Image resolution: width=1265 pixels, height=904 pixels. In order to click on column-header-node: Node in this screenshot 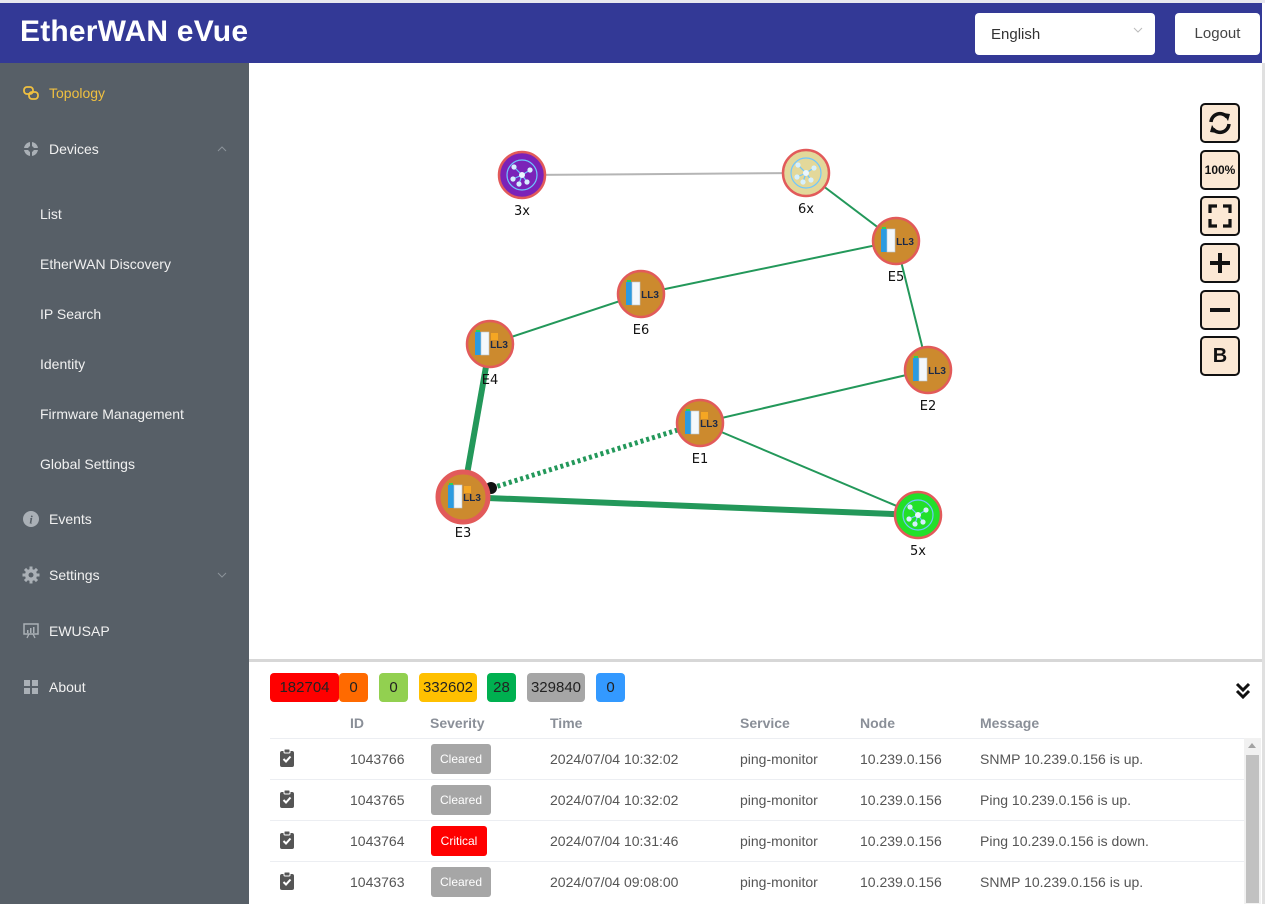, I will do `click(877, 723)`.